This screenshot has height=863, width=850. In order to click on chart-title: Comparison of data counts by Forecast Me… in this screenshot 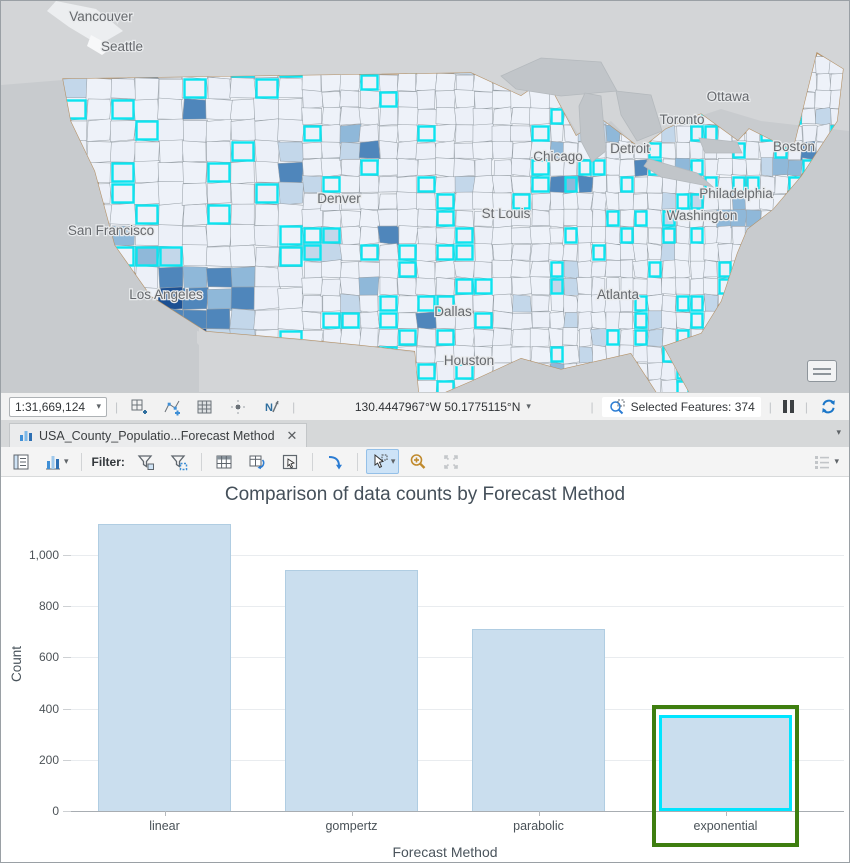, I will do `click(425, 494)`.